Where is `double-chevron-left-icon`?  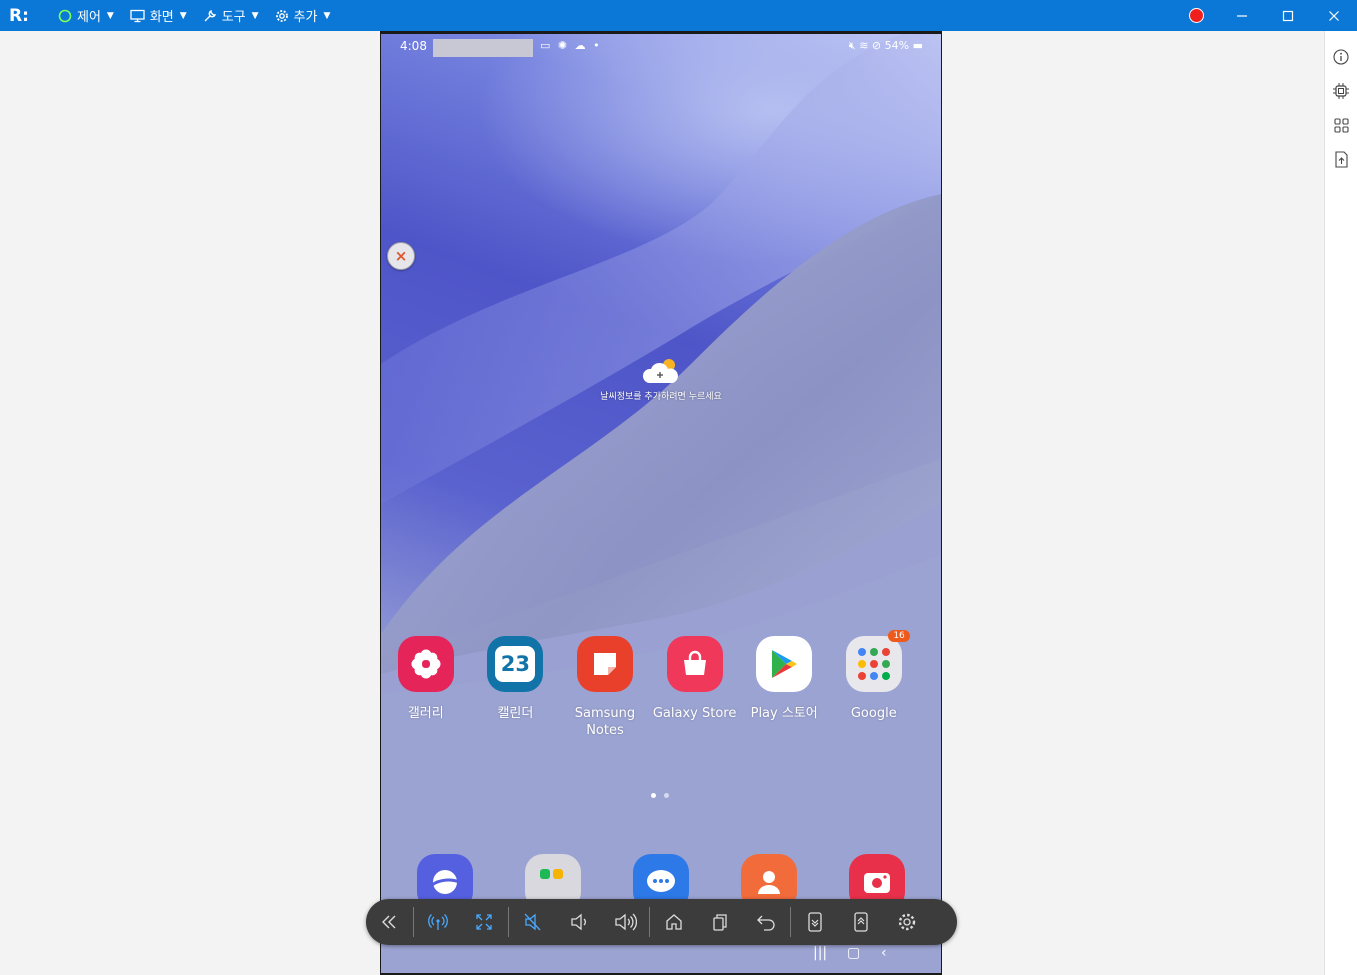
double-chevron-left-icon is located at coordinates (389, 922).